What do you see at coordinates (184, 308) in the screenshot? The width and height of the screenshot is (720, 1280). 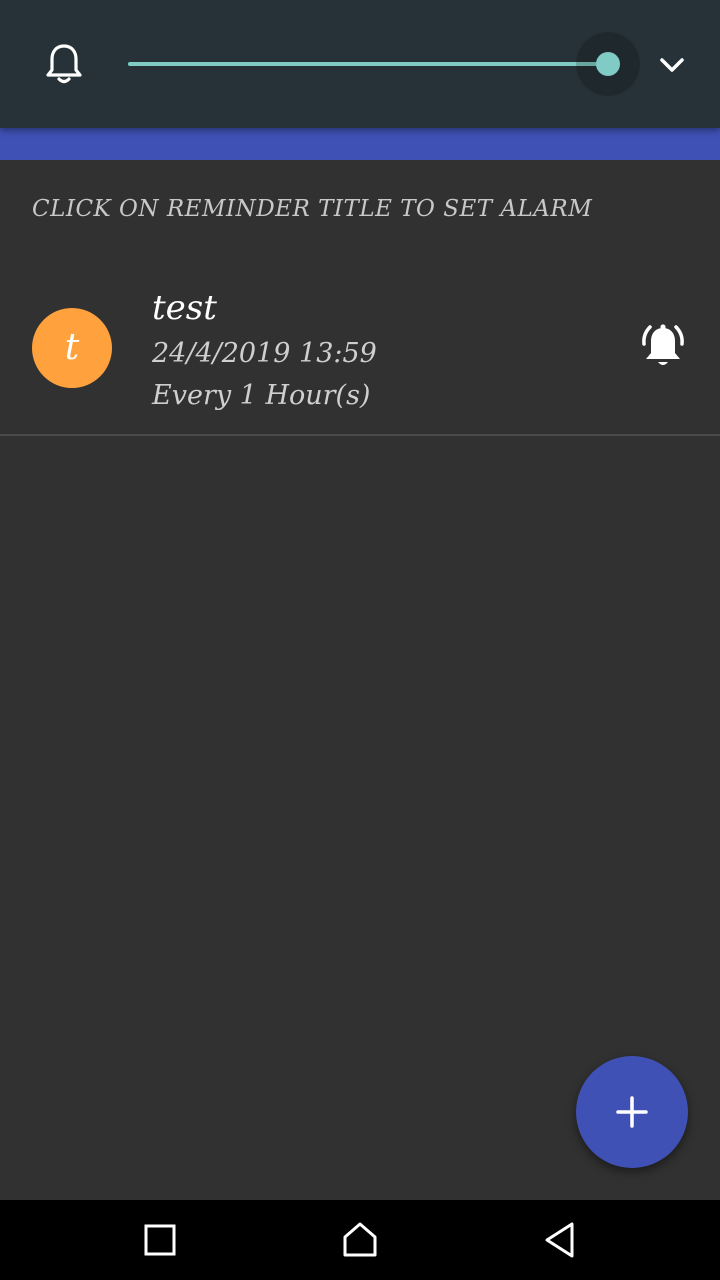 I see `reminder-title: test` at bounding box center [184, 308].